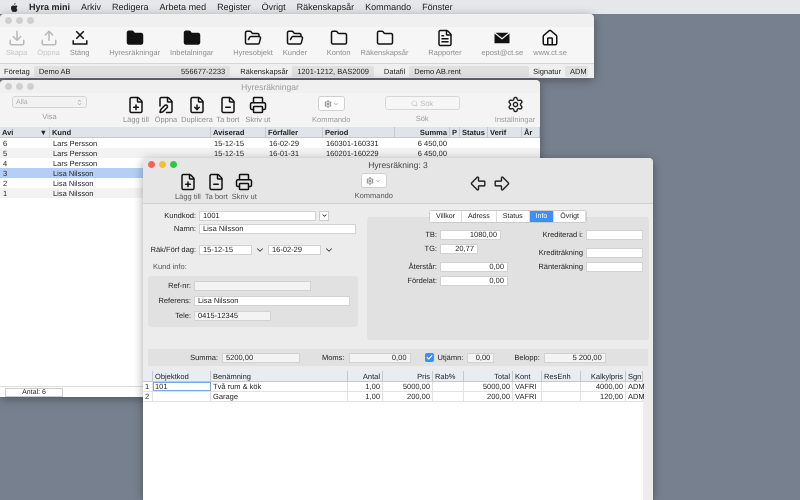 The height and width of the screenshot is (500, 800). Describe the element at coordinates (91, 7) in the screenshot. I see `menu-item: Arkiv` at that location.